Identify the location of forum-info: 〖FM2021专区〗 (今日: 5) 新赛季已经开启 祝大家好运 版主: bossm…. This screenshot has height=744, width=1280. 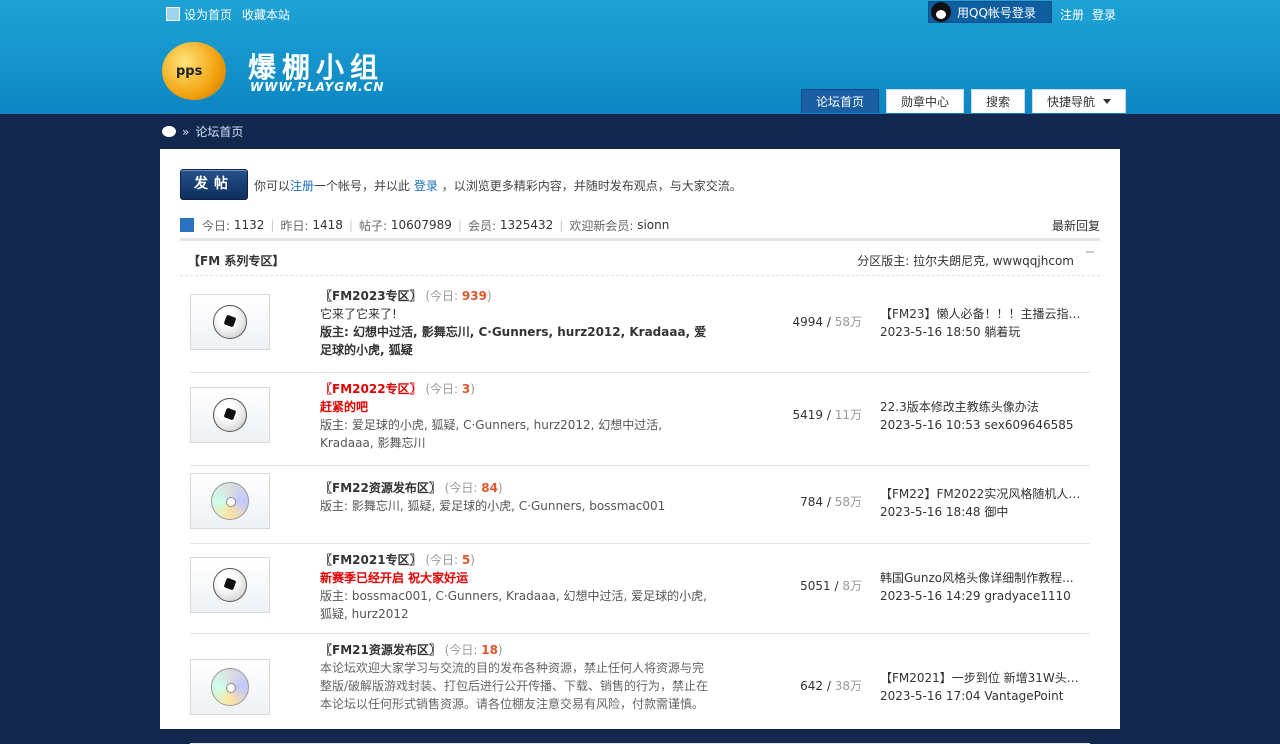
(515, 587).